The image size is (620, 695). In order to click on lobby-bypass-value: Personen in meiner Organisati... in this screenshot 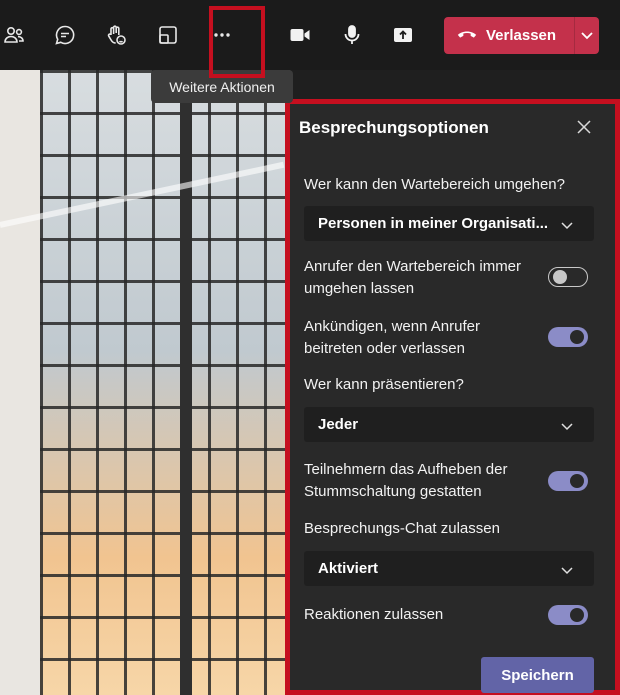, I will do `click(433, 223)`.